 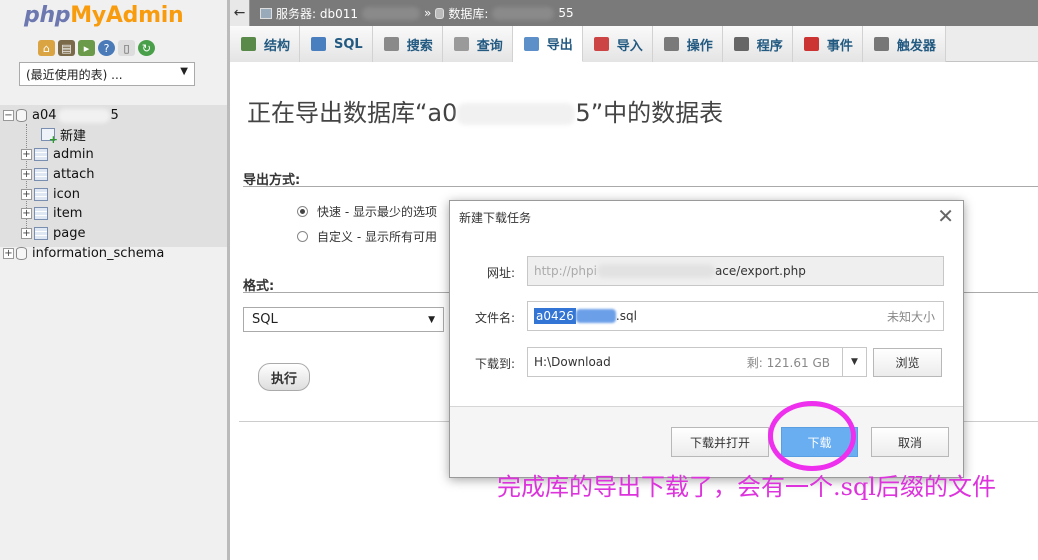 What do you see at coordinates (107, 74) in the screenshot?
I see `recent-tables-select: (最近使用的表) ... ▼` at bounding box center [107, 74].